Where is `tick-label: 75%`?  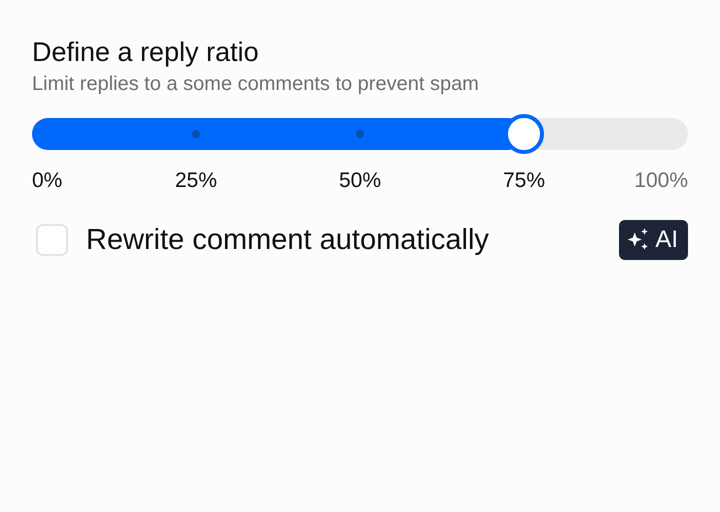
tick-label: 75% is located at coordinates (524, 181).